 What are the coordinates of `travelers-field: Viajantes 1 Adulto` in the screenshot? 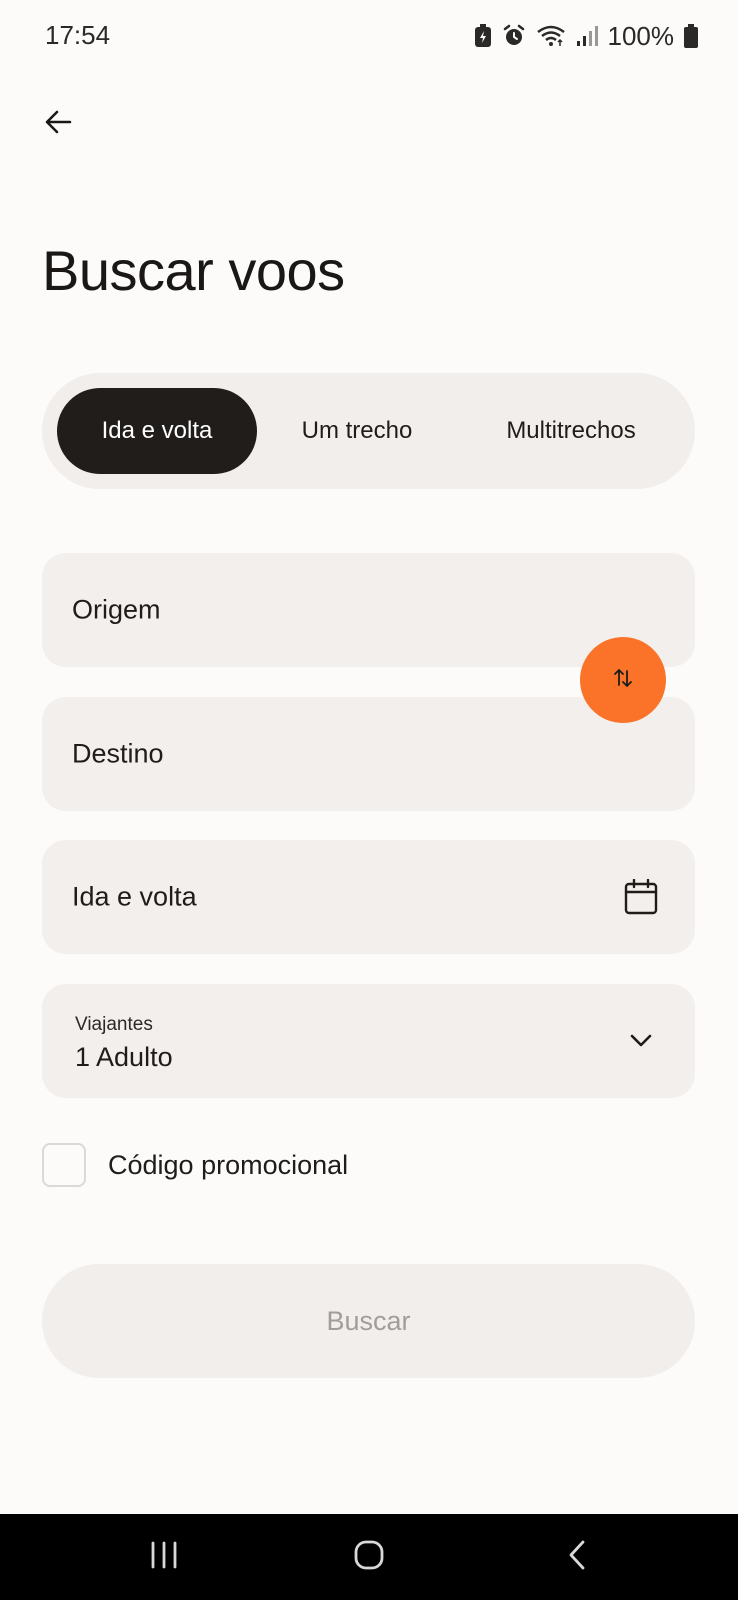 It's located at (368, 1041).